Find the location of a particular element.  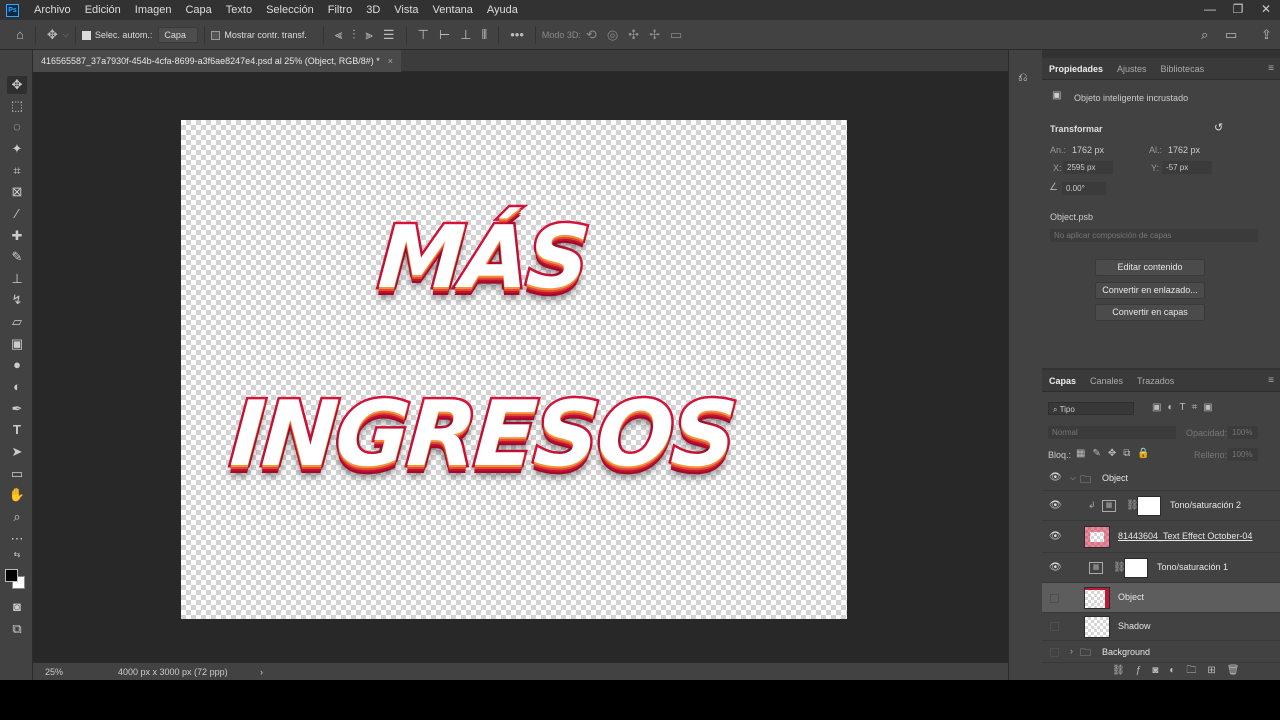

align-left-icon: ⫷ is located at coordinates (338, 35).